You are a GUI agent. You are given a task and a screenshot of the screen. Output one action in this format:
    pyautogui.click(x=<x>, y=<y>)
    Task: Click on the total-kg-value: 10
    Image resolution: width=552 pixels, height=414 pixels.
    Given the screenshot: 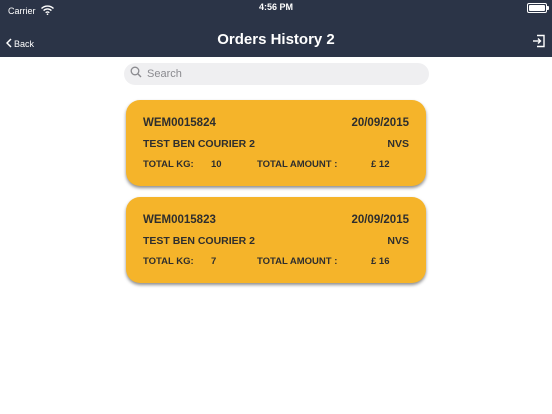 What is the action you would take?
    pyautogui.click(x=216, y=164)
    